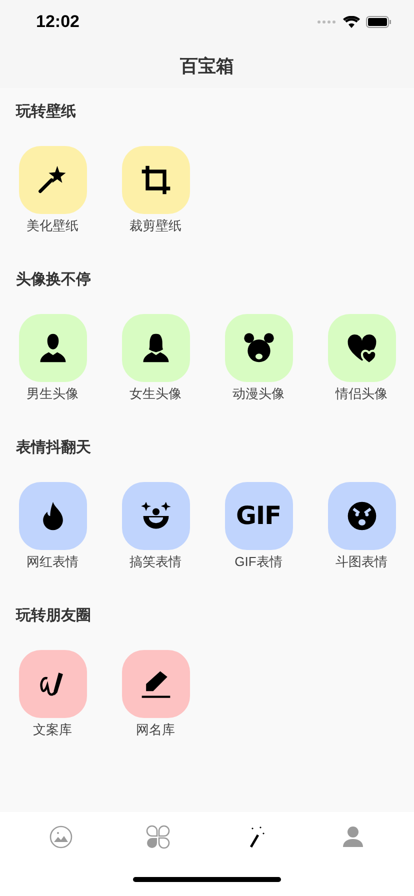  Describe the element at coordinates (53, 280) in the screenshot. I see `section-heading: 头像换不停` at that location.